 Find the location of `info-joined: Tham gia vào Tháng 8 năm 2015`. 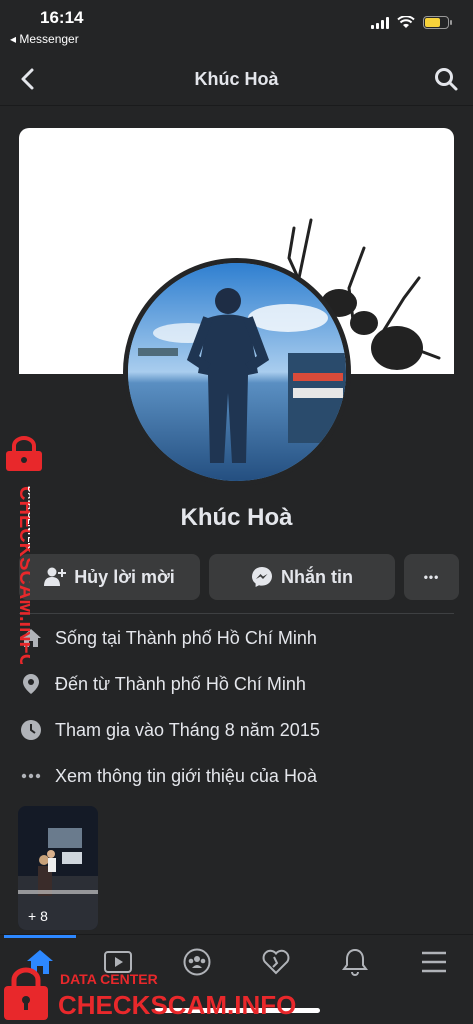

info-joined: Tham gia vào Tháng 8 năm 2015 is located at coordinates (169, 730).